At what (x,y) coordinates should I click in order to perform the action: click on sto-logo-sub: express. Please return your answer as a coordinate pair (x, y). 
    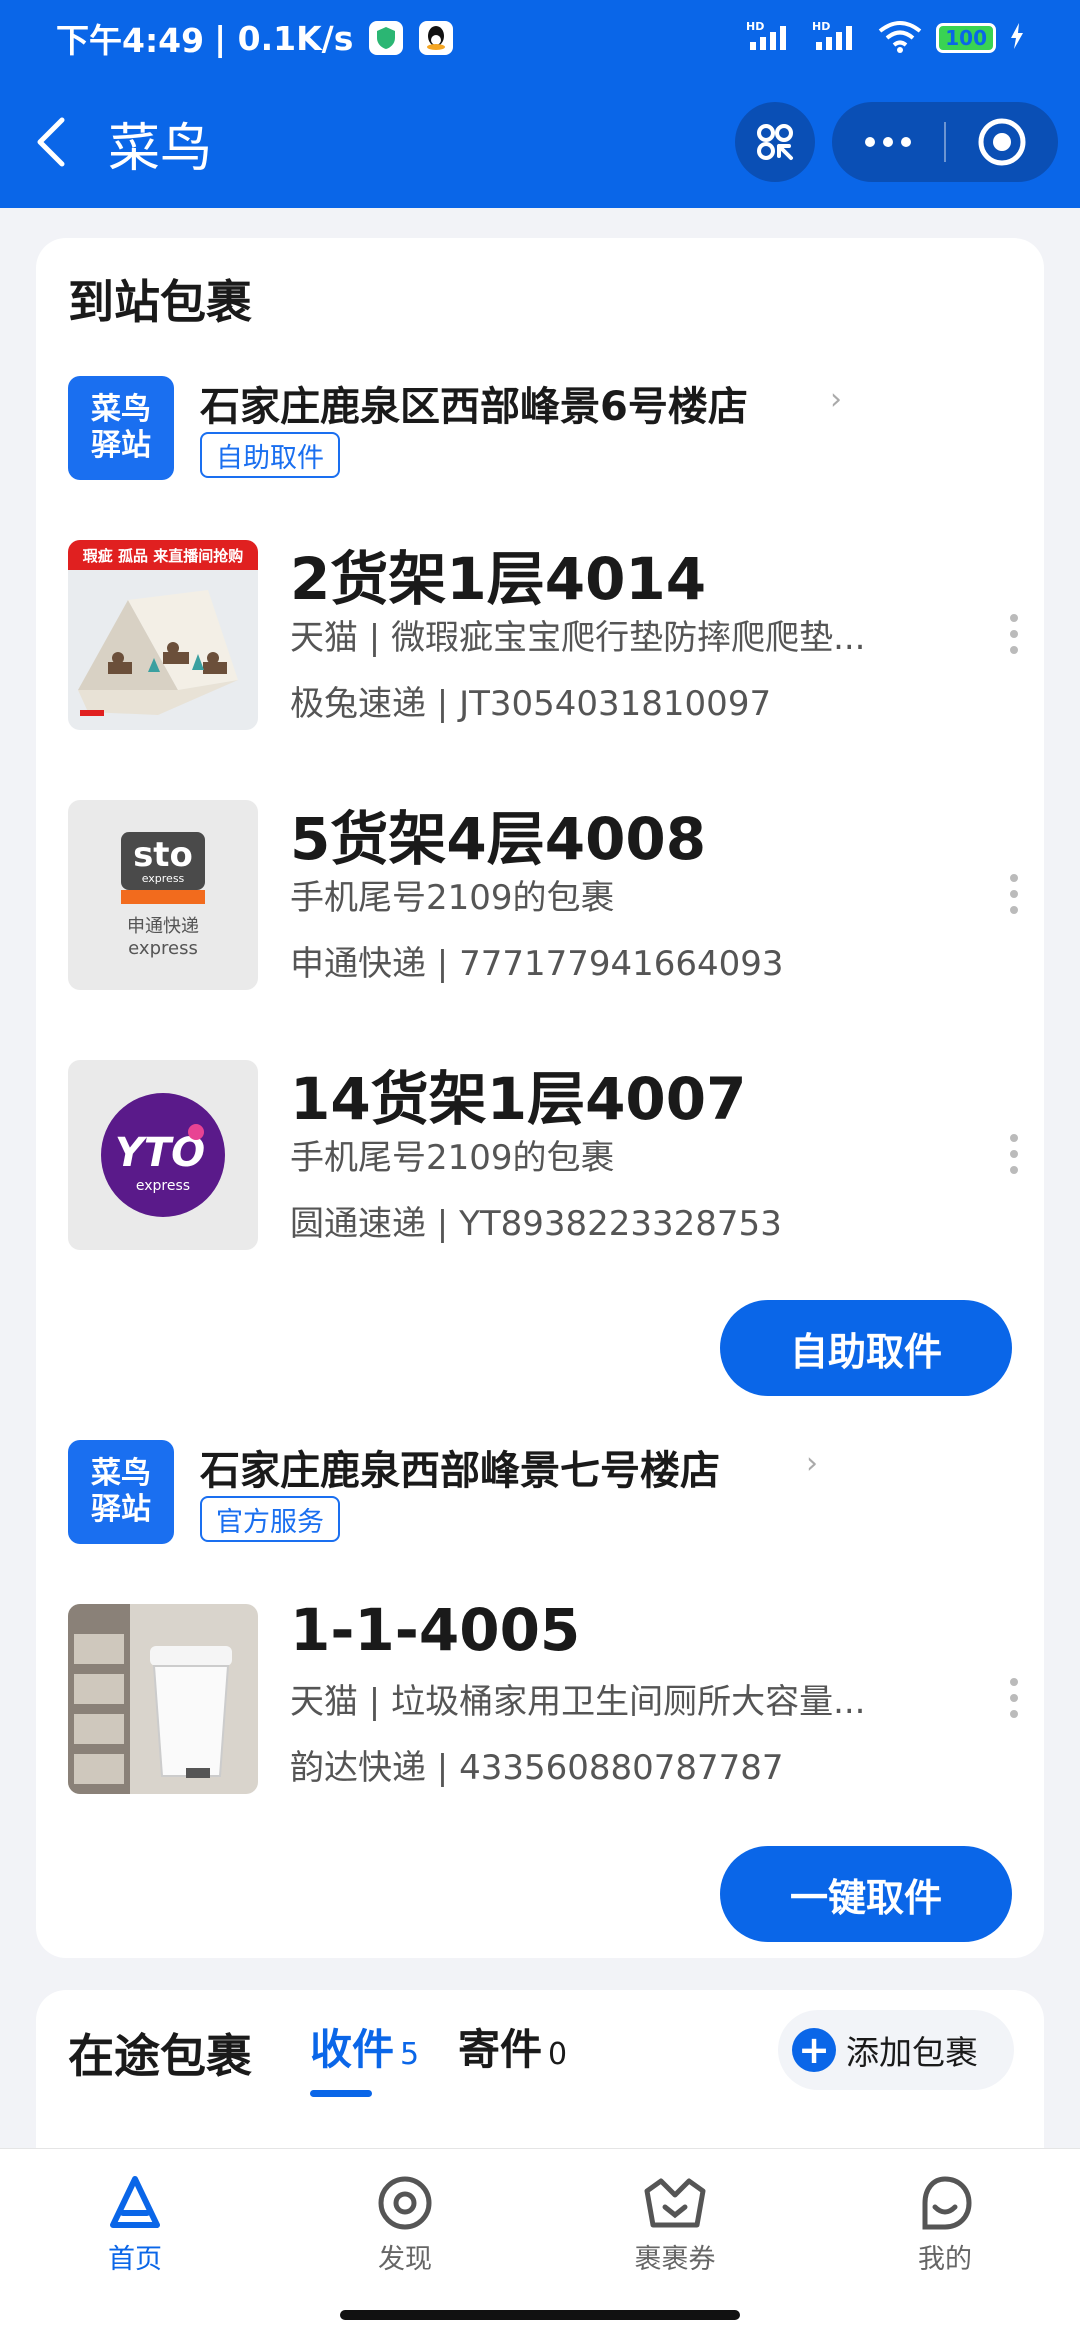
    Looking at the image, I should click on (163, 878).